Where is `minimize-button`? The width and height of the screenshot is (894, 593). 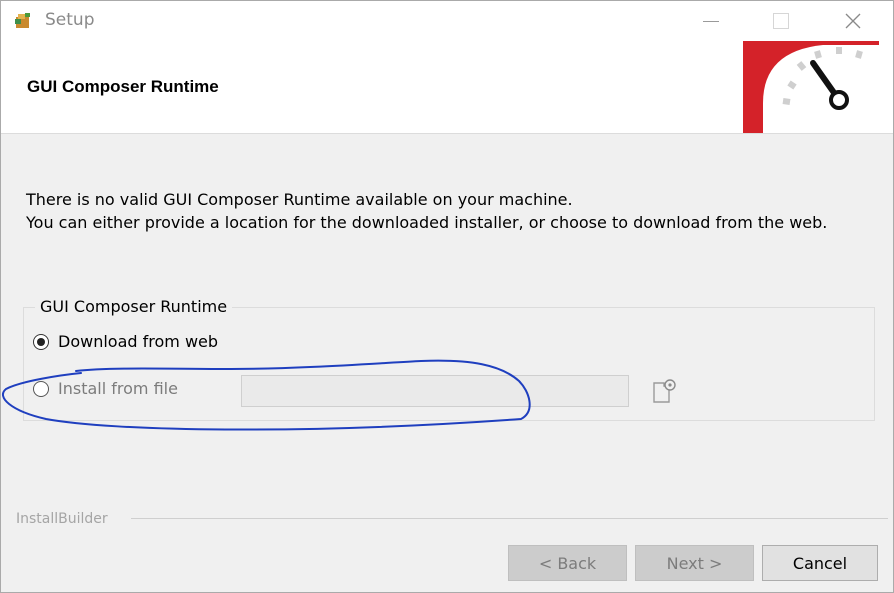
minimize-button is located at coordinates (711, 21).